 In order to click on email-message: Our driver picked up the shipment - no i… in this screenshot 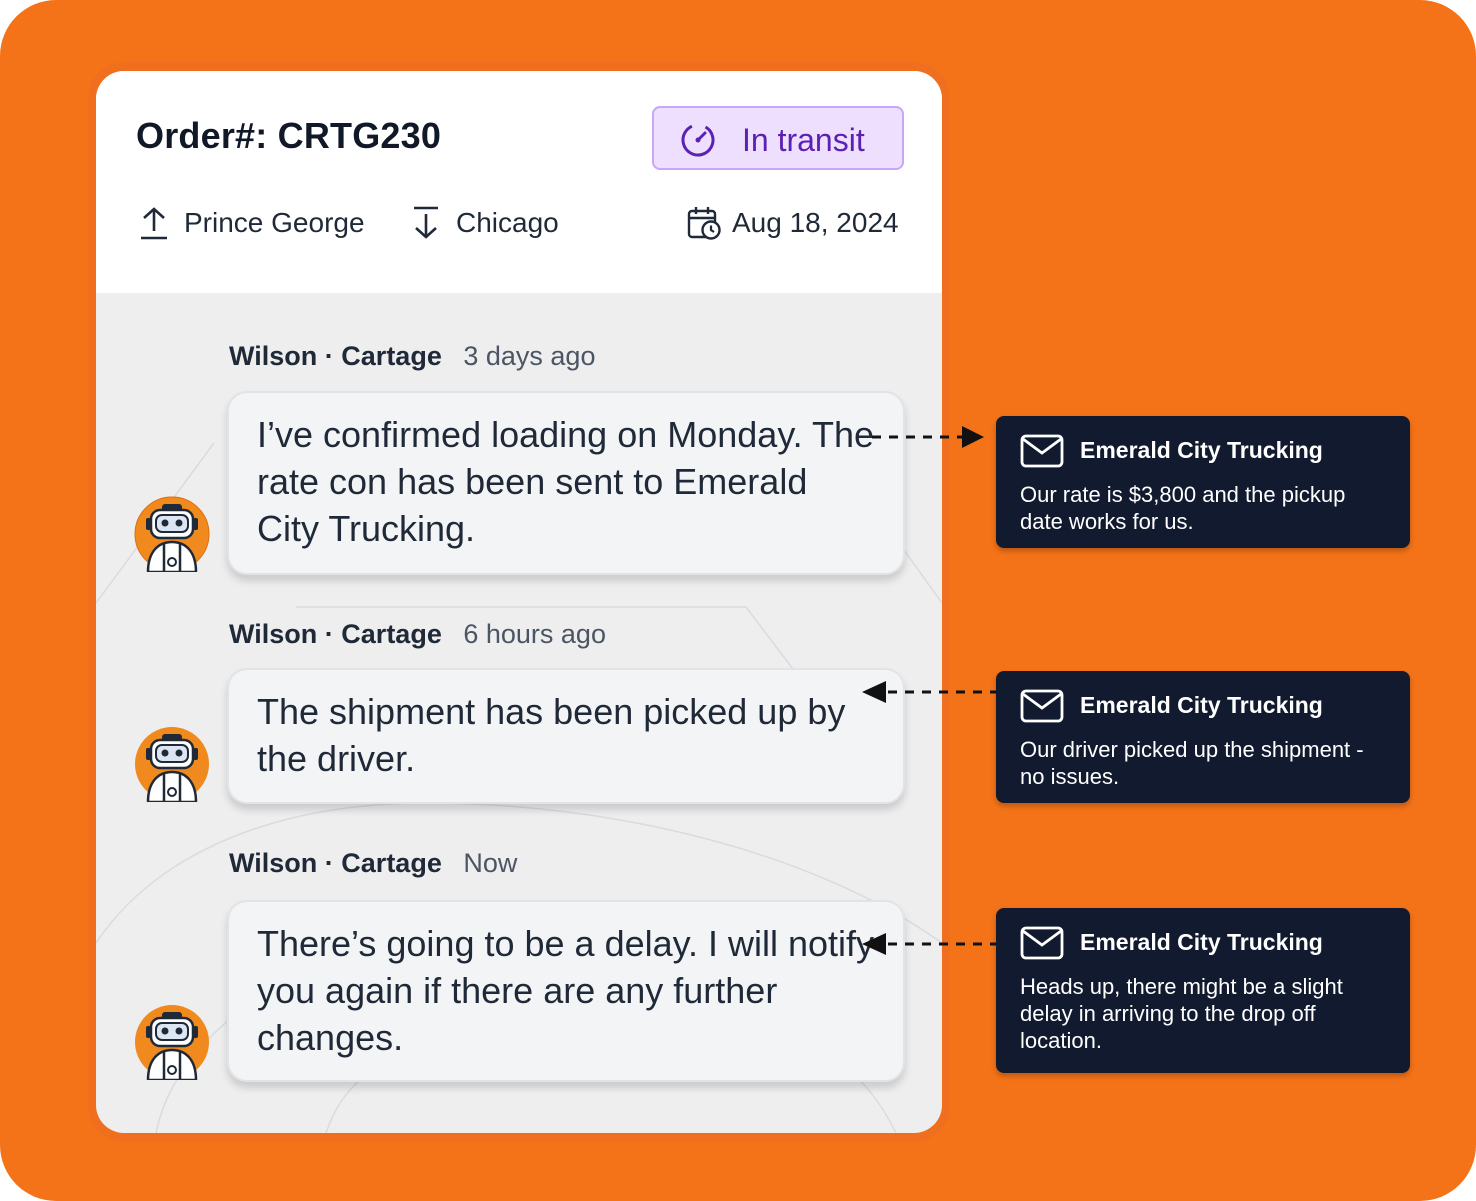, I will do `click(1192, 763)`.